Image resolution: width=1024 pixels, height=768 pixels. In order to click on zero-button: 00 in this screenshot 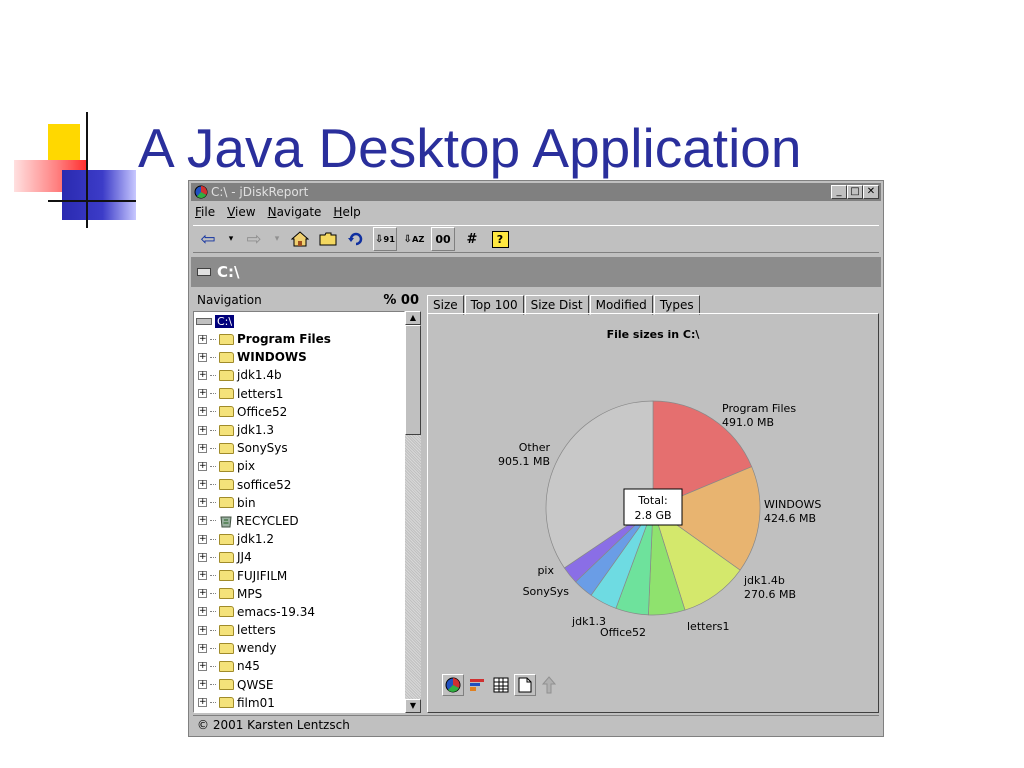, I will do `click(443, 239)`.